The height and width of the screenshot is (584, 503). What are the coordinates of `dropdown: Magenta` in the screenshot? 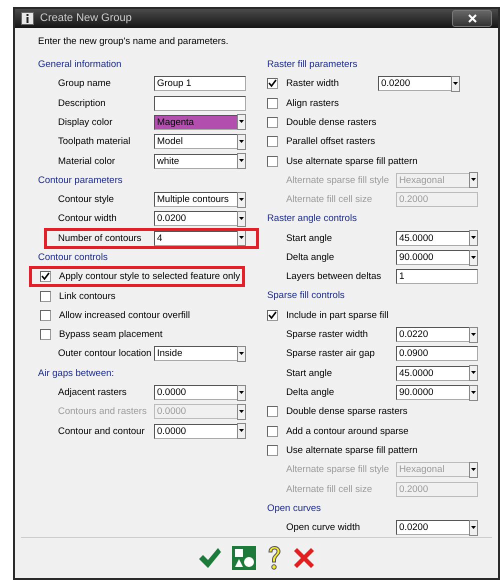 It's located at (200, 122).